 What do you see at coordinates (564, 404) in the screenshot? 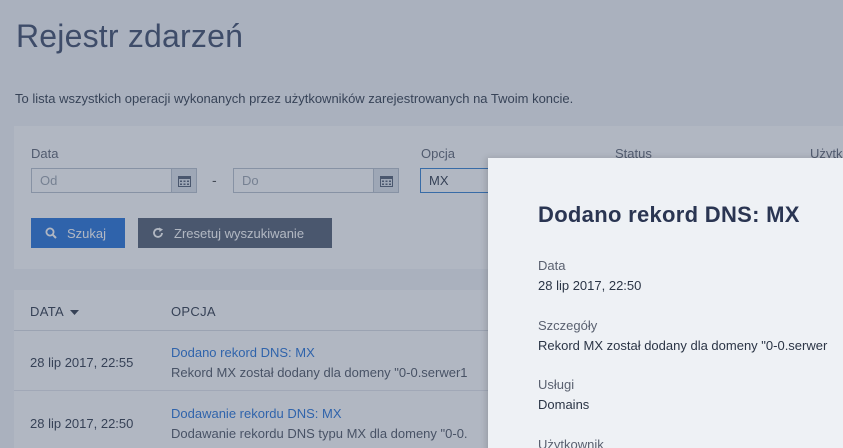
I see `detail-services-value: Domains` at bounding box center [564, 404].